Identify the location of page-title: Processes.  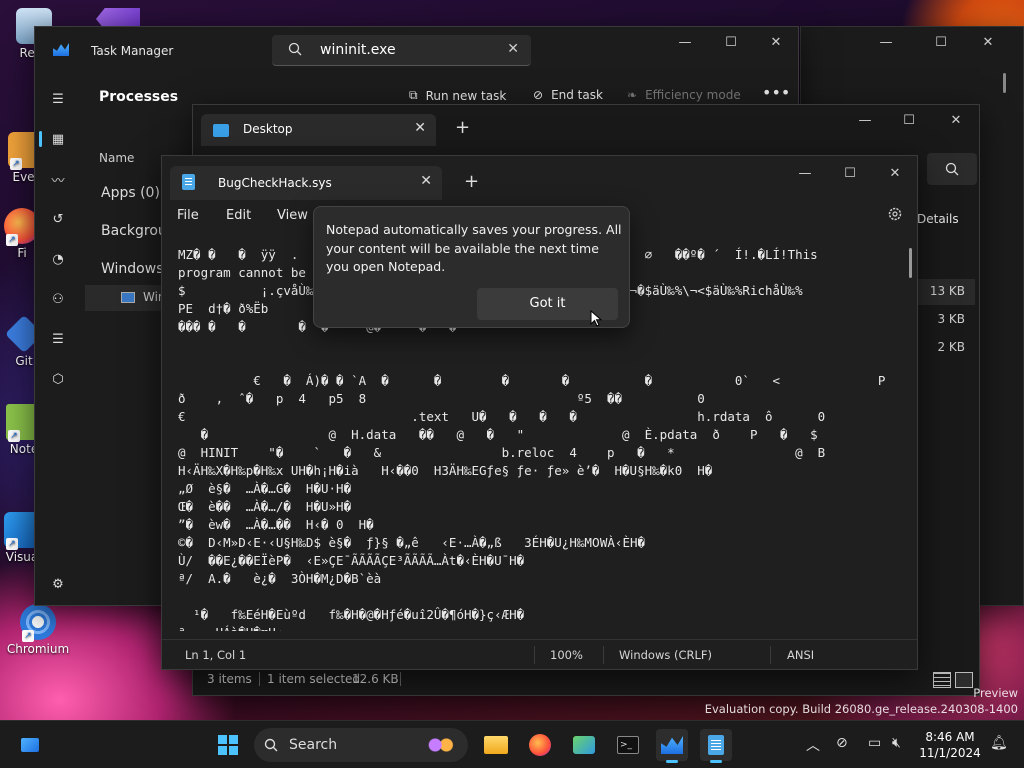
(139, 97).